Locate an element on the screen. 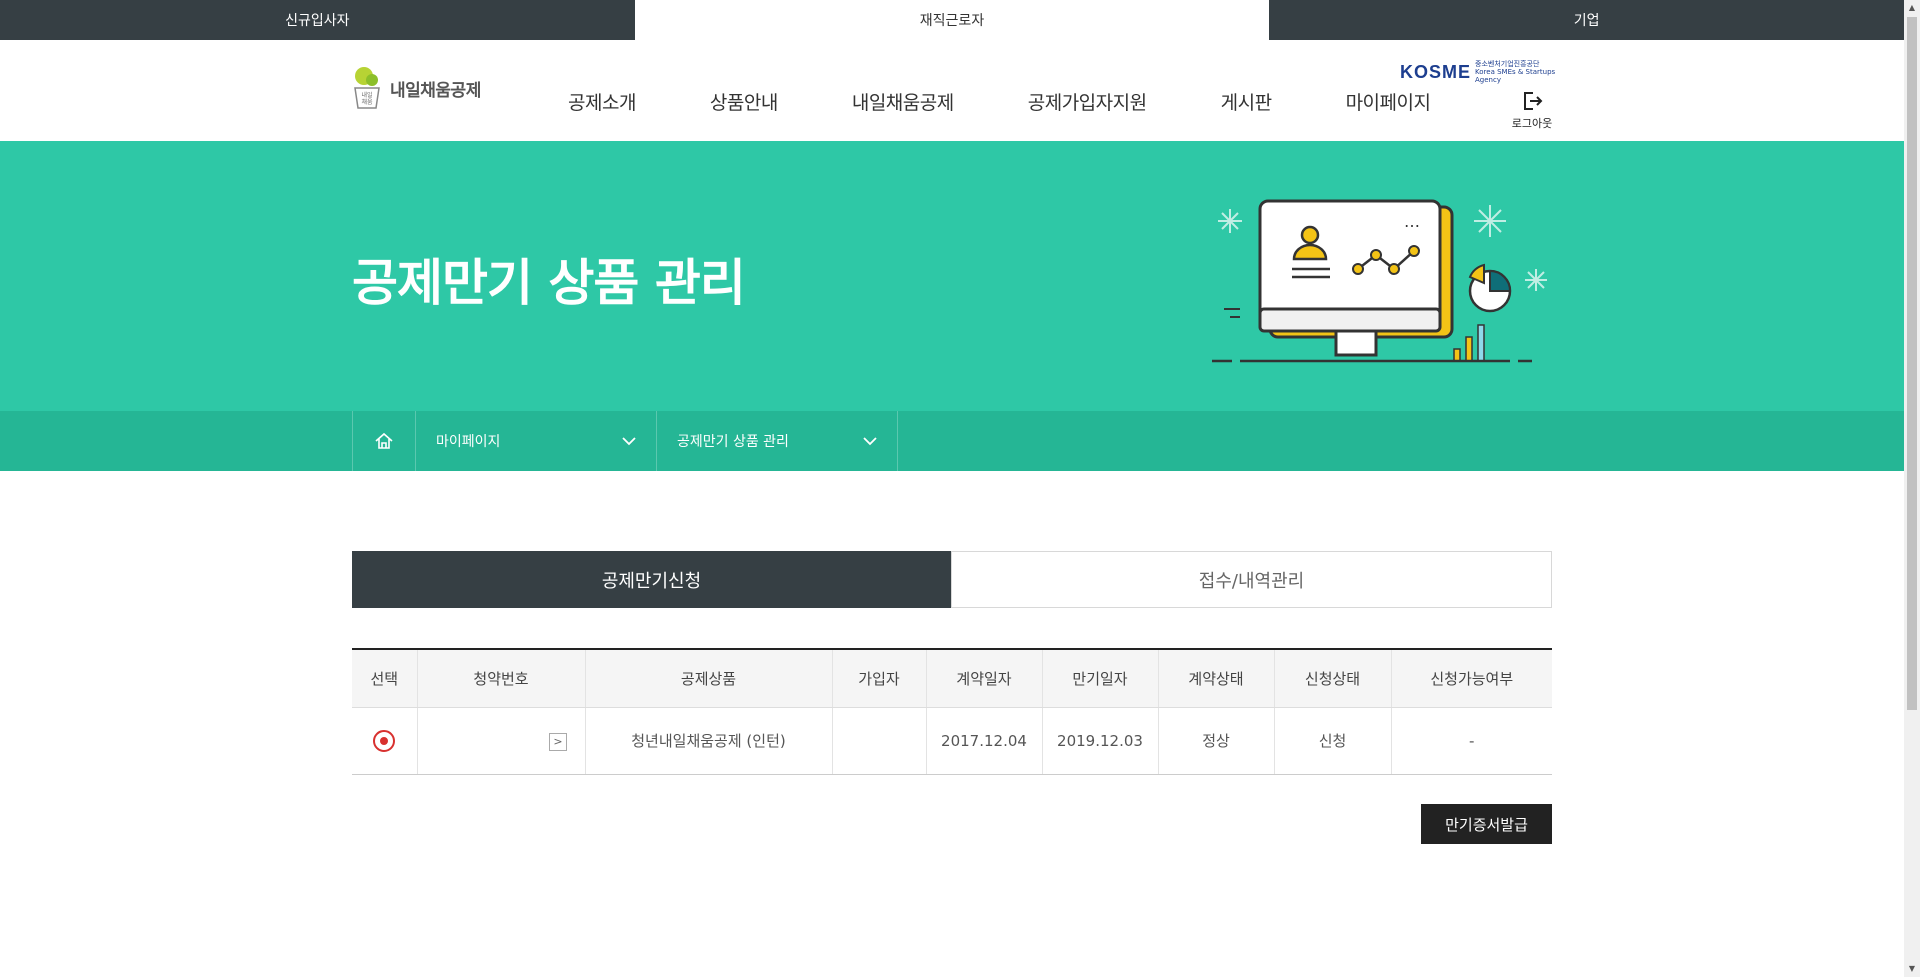  issue-certificate-button: 만기증서발급 is located at coordinates (1486, 824).